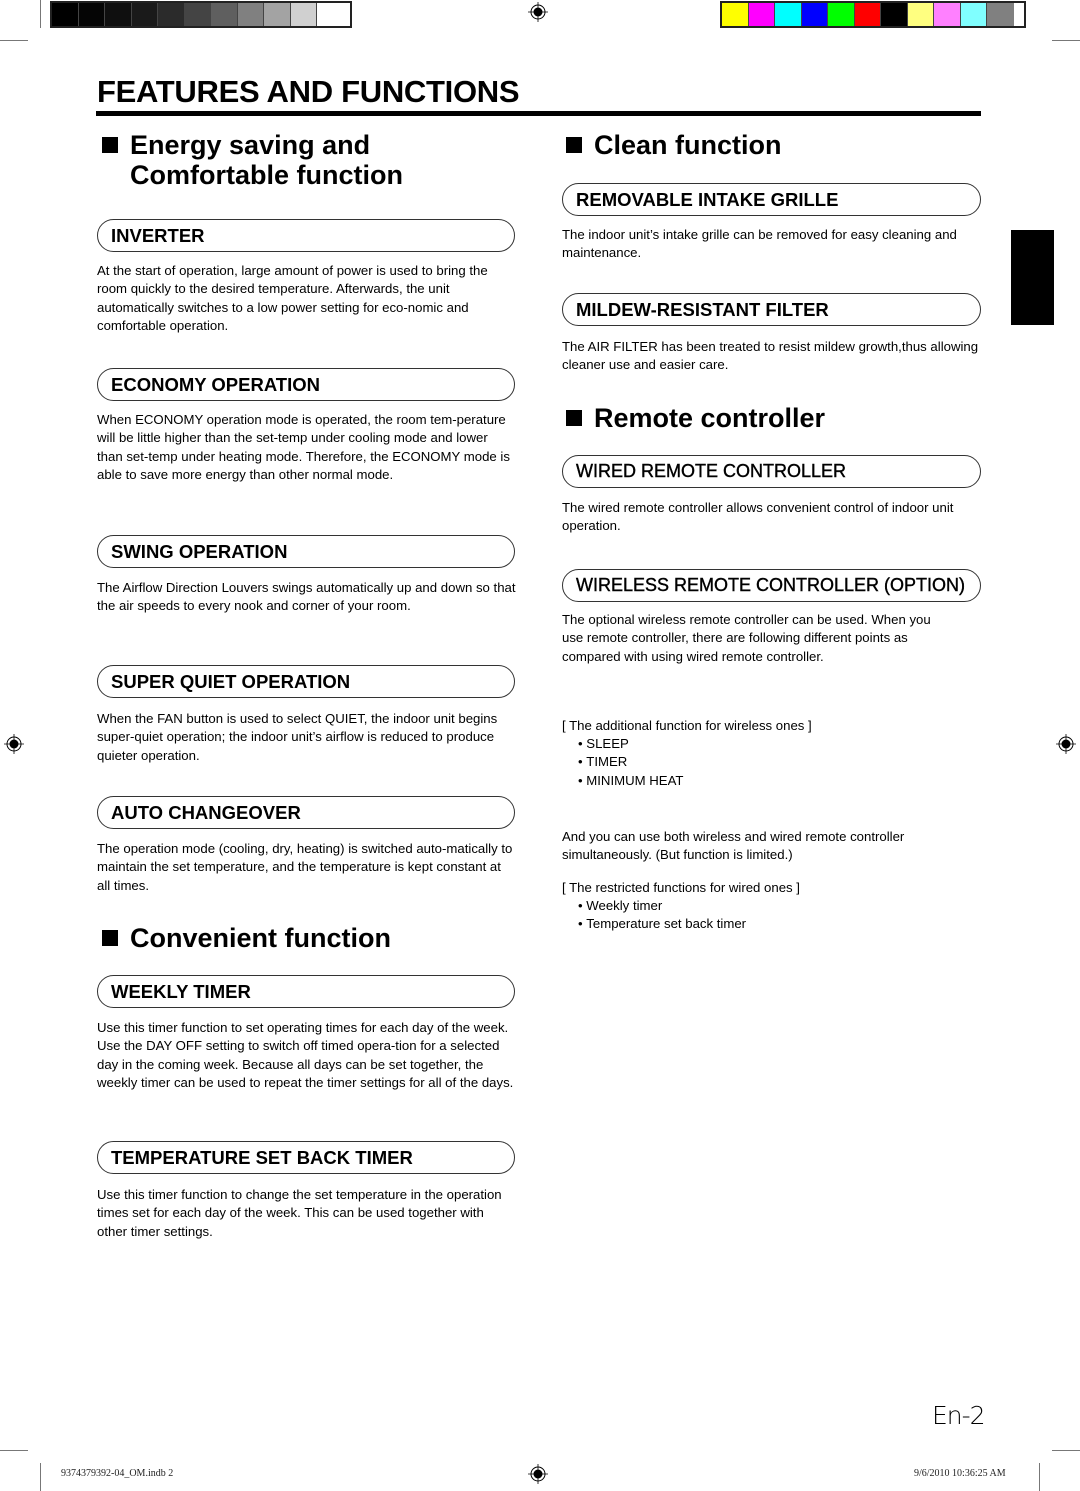 The width and height of the screenshot is (1080, 1491). I want to click on additional-functions-list: SLEEP TIMER MINIMUM HEAT, so click(630, 762).